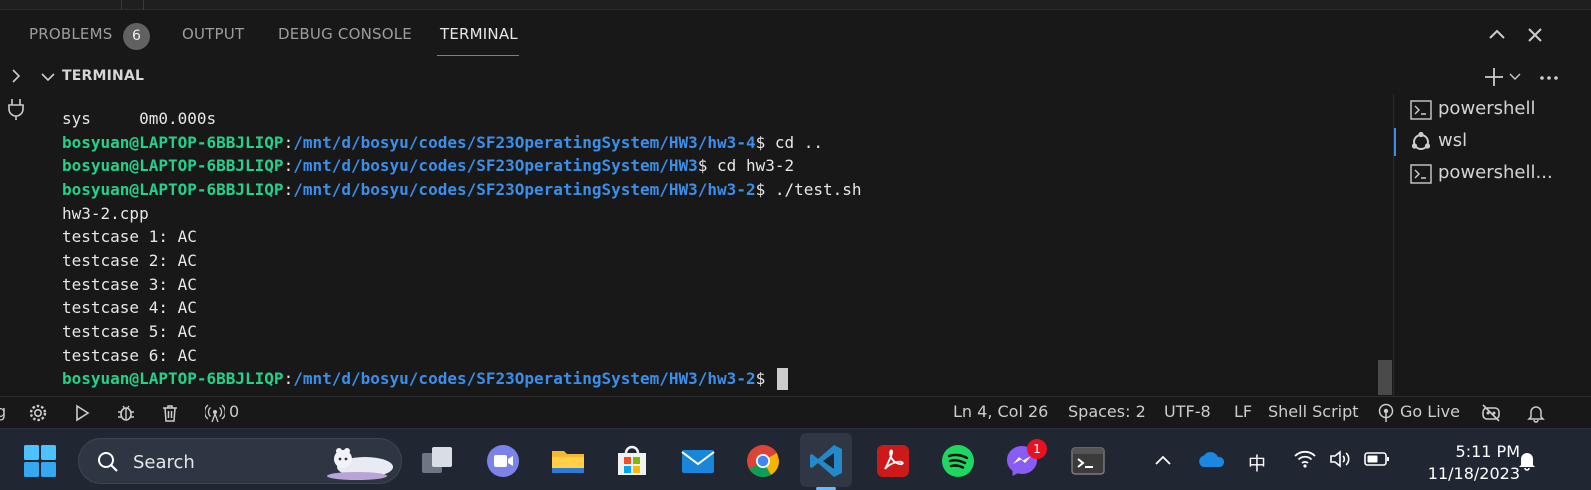 The width and height of the screenshot is (1591, 490). What do you see at coordinates (129, 236) in the screenshot?
I see `terminal-line: testcase 1: AC` at bounding box center [129, 236].